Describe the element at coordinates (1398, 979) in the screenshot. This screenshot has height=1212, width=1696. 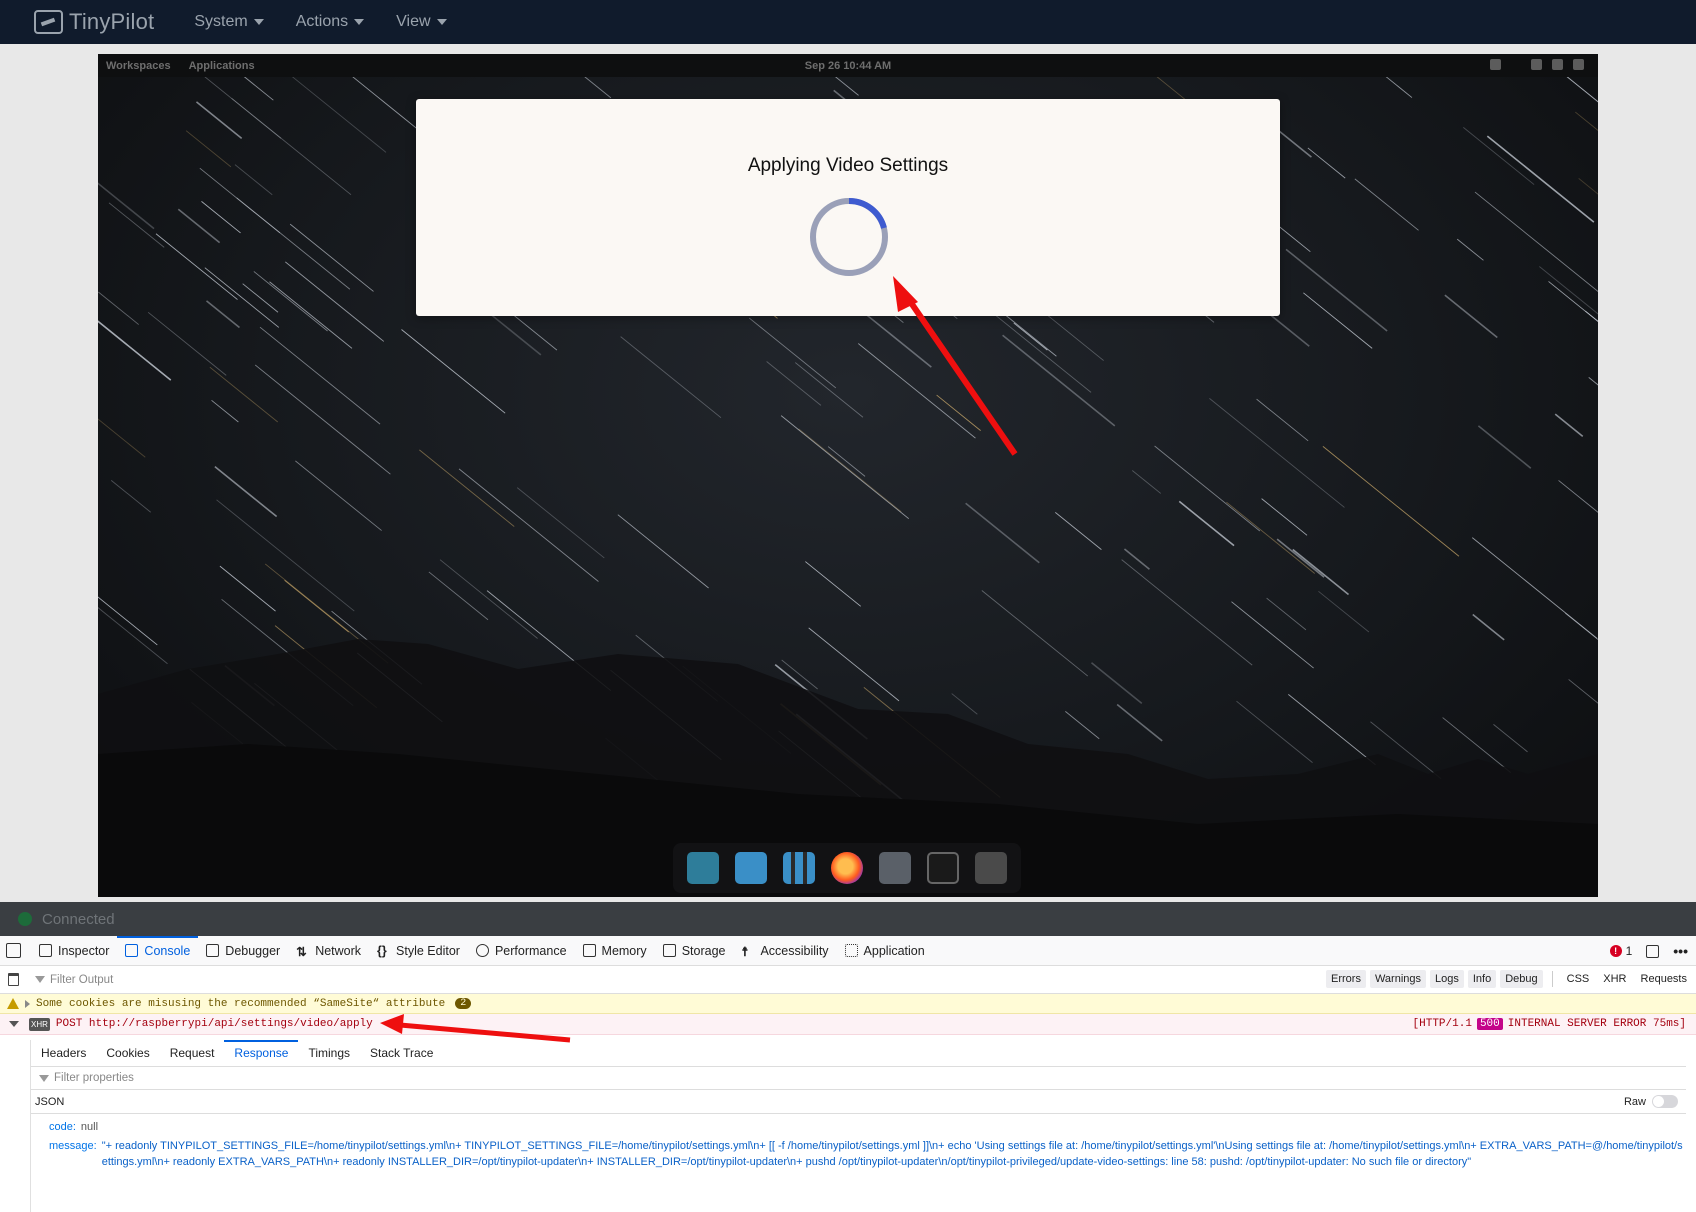
I see `filter-warnings-button: Warnings` at that location.